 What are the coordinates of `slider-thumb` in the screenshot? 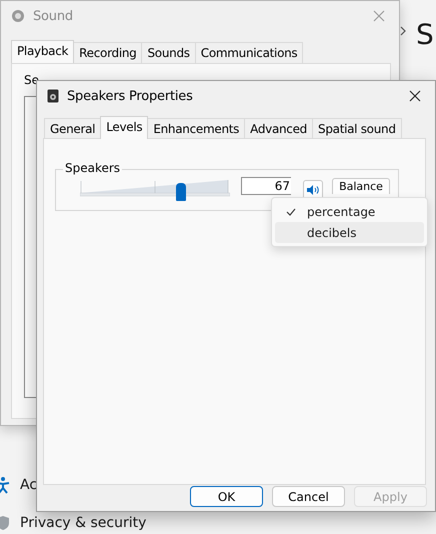 It's located at (181, 192).